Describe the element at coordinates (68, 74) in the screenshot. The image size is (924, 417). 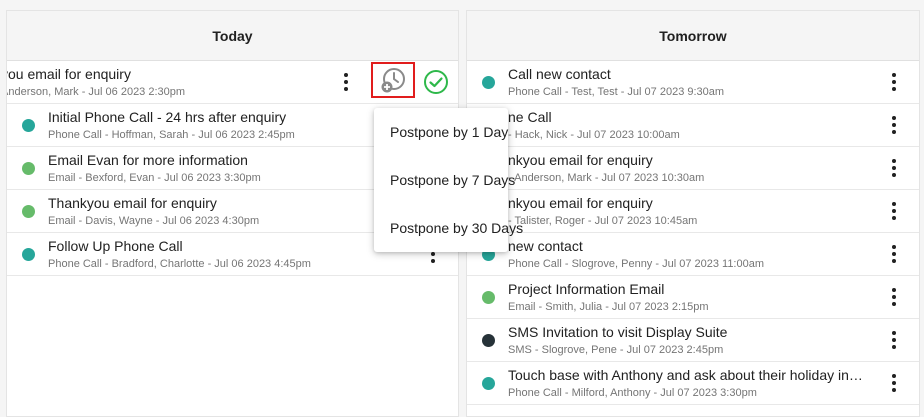
I see `task-title: you email for enquiry` at that location.